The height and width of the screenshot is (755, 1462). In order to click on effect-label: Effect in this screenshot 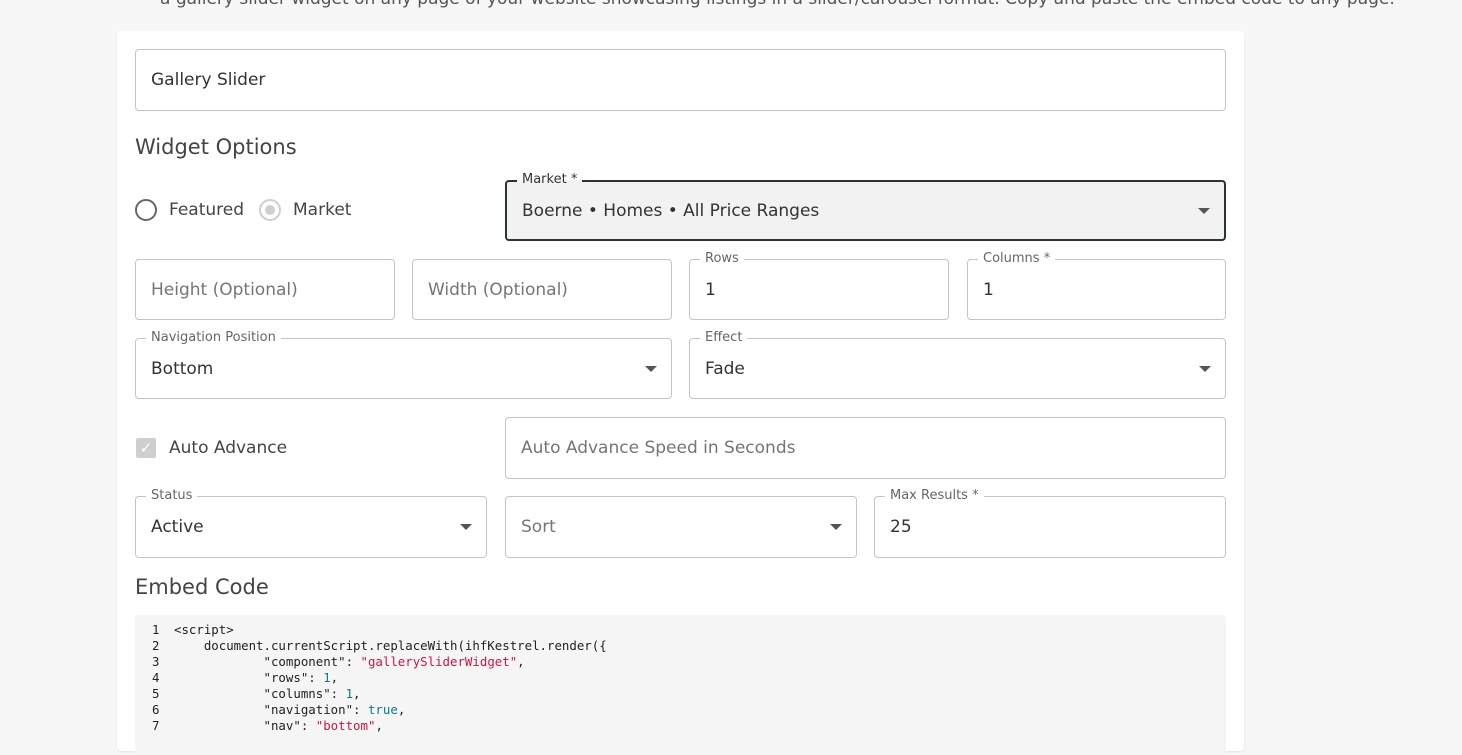, I will do `click(724, 338)`.